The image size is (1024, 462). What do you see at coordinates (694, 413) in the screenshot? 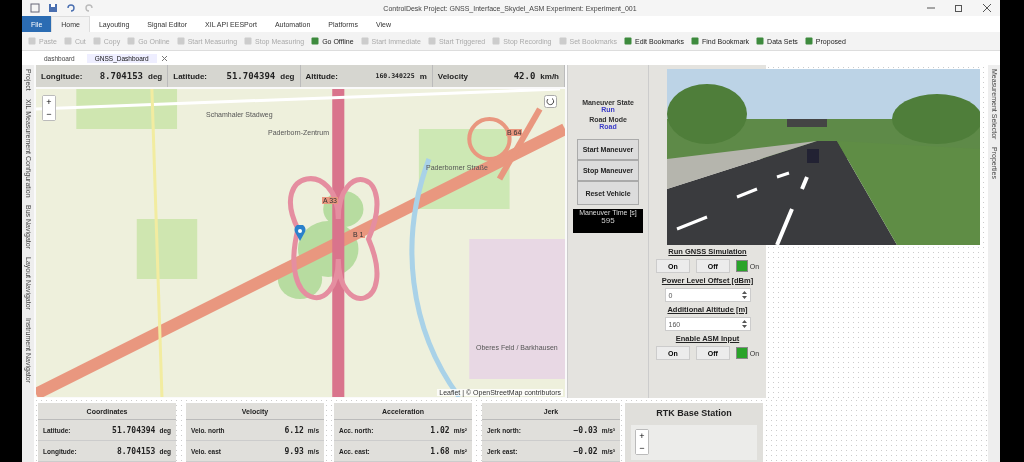
I see `card-title: RTK Base Station` at bounding box center [694, 413].